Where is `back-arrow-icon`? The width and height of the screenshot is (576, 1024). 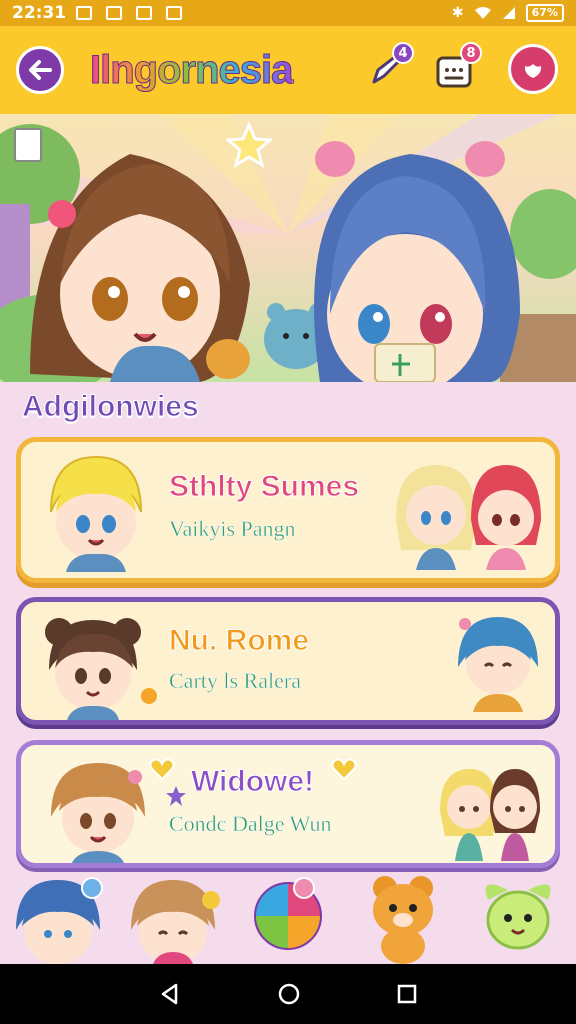
back-arrow-icon is located at coordinates (40, 70).